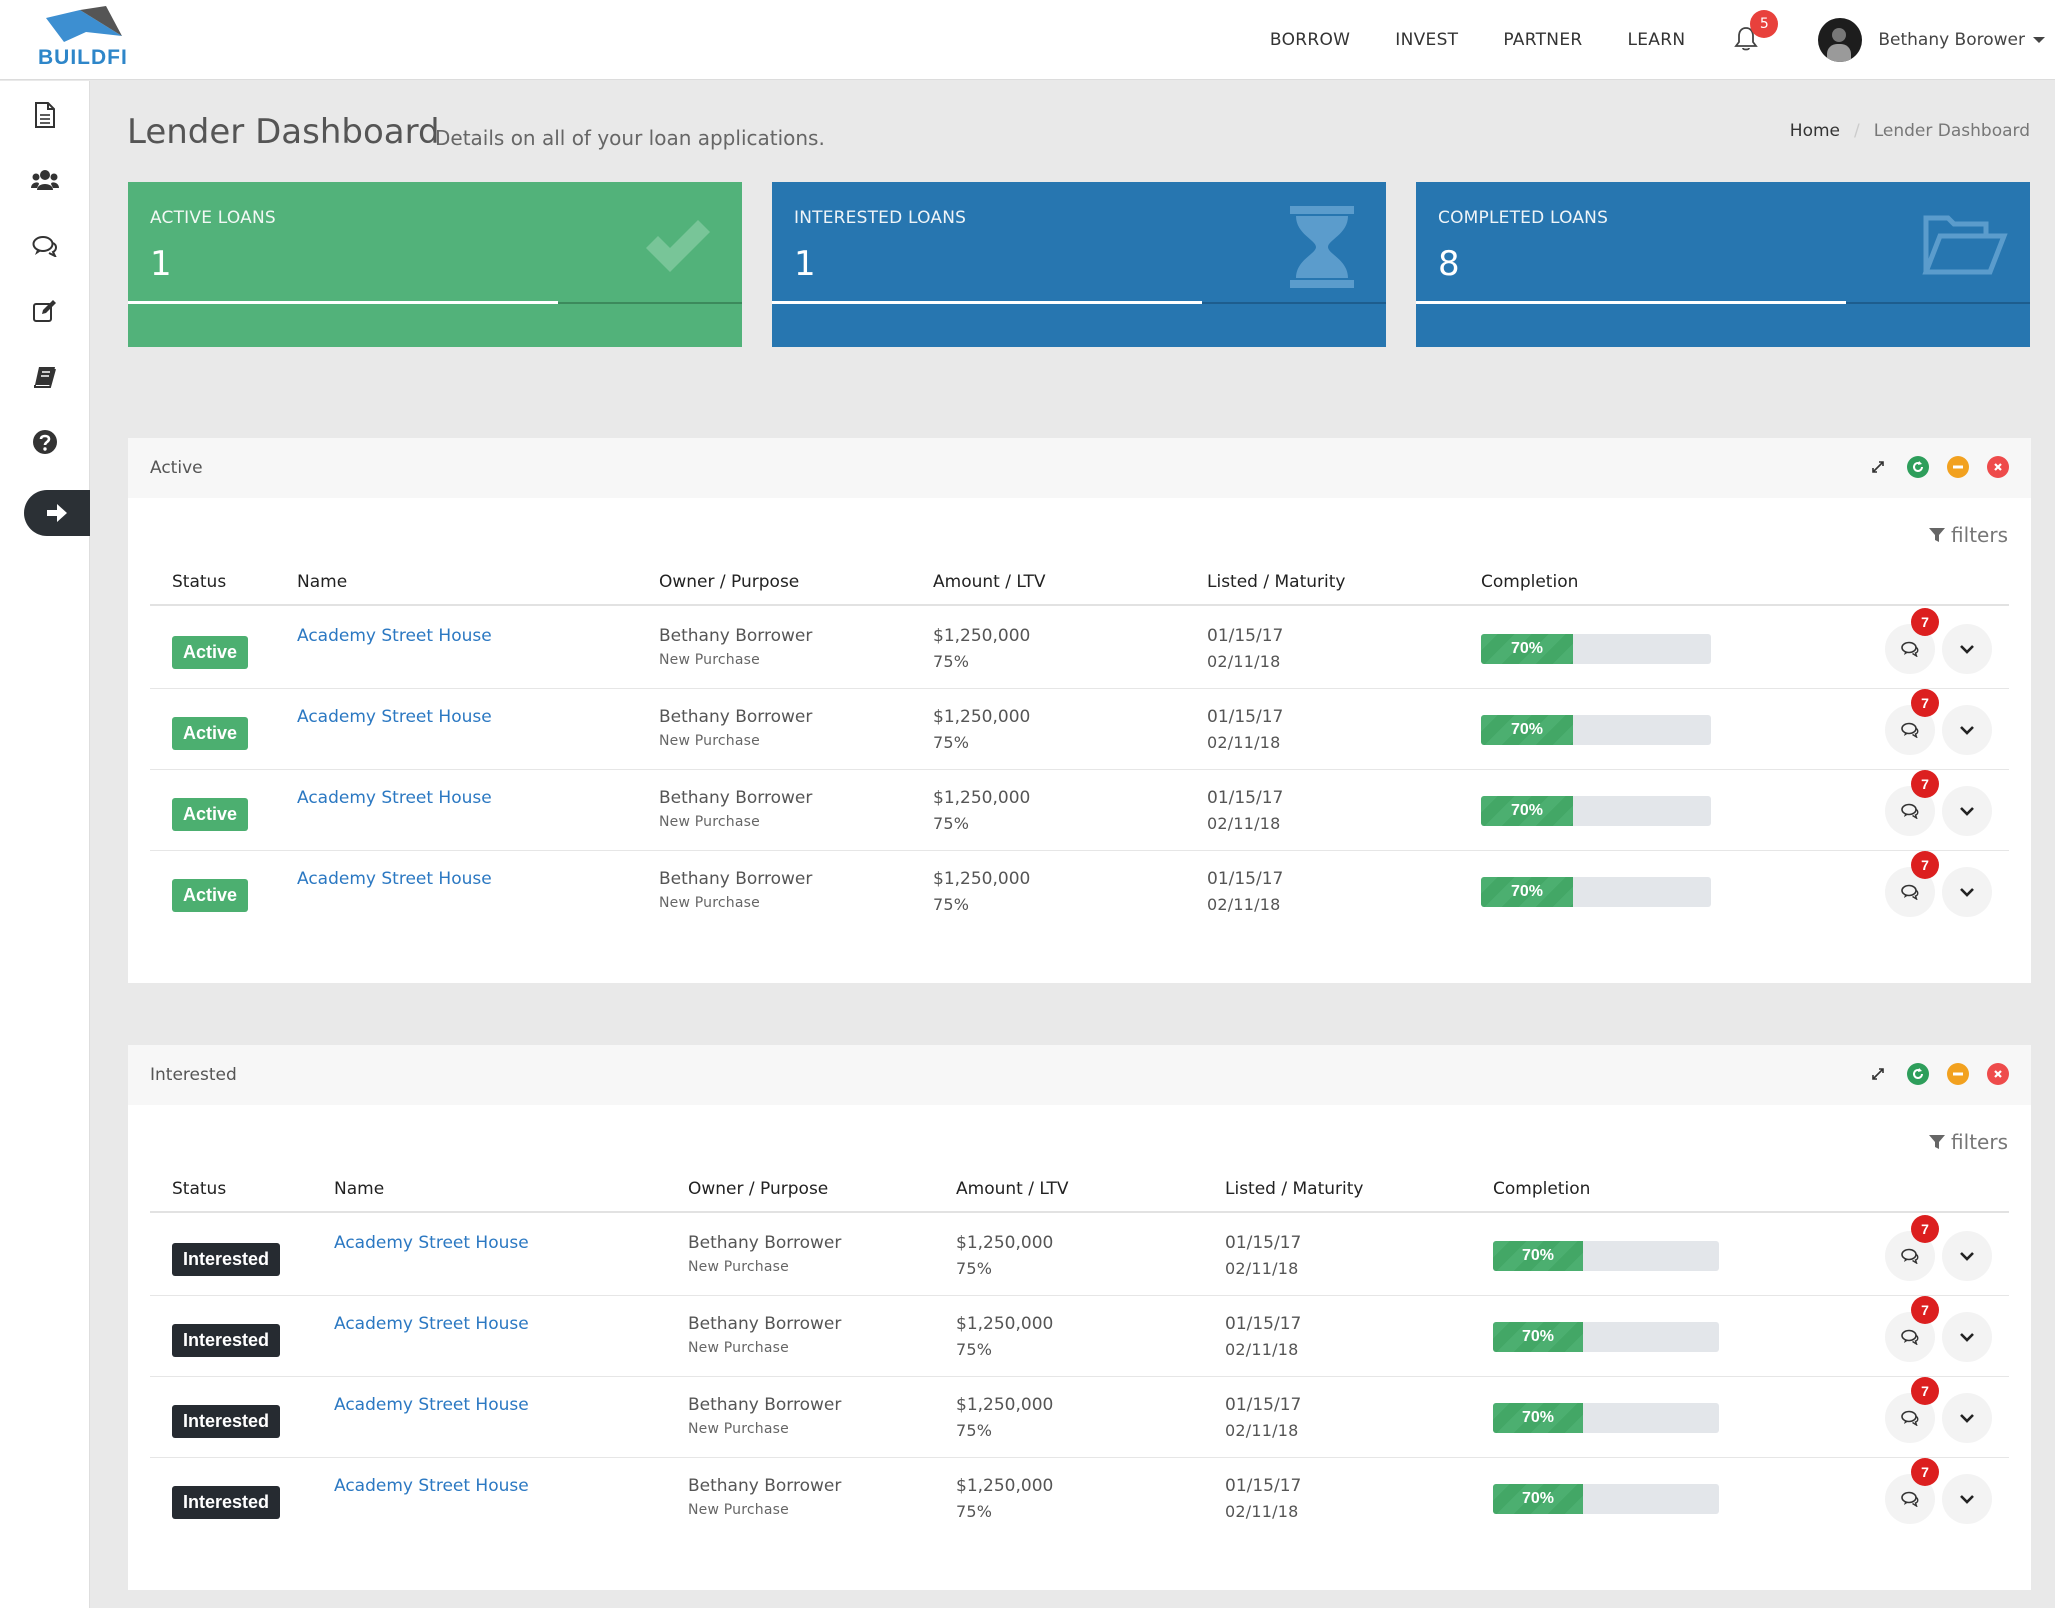 This screenshot has height=1608, width=2055. What do you see at coordinates (1756, 32) in the screenshot?
I see `notifications-button: 5` at bounding box center [1756, 32].